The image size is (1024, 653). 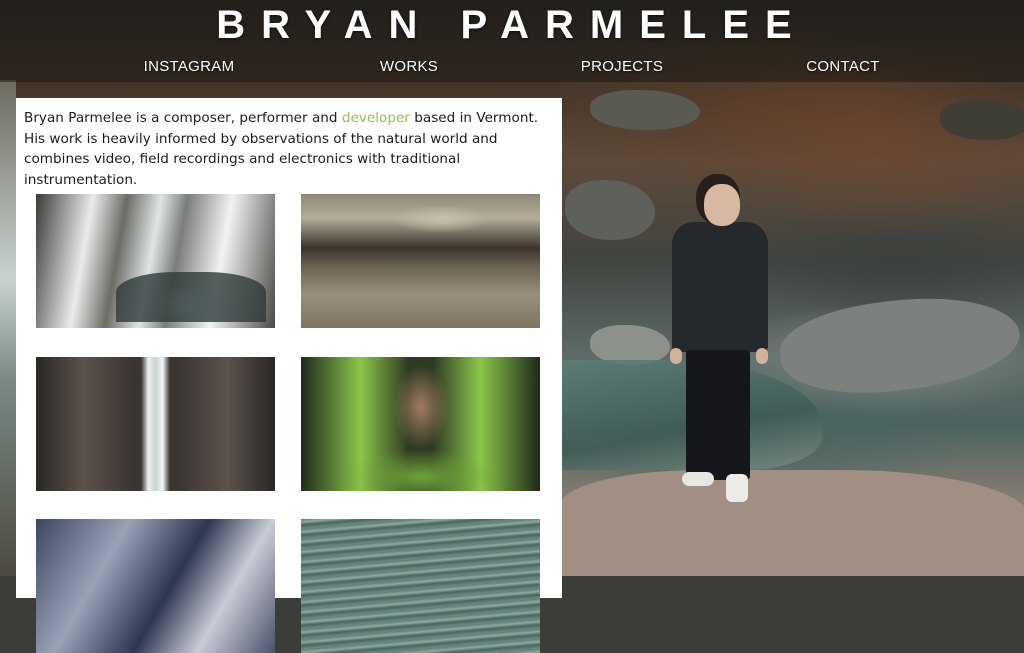 What do you see at coordinates (376, 118) in the screenshot?
I see `developer-link: developer` at bounding box center [376, 118].